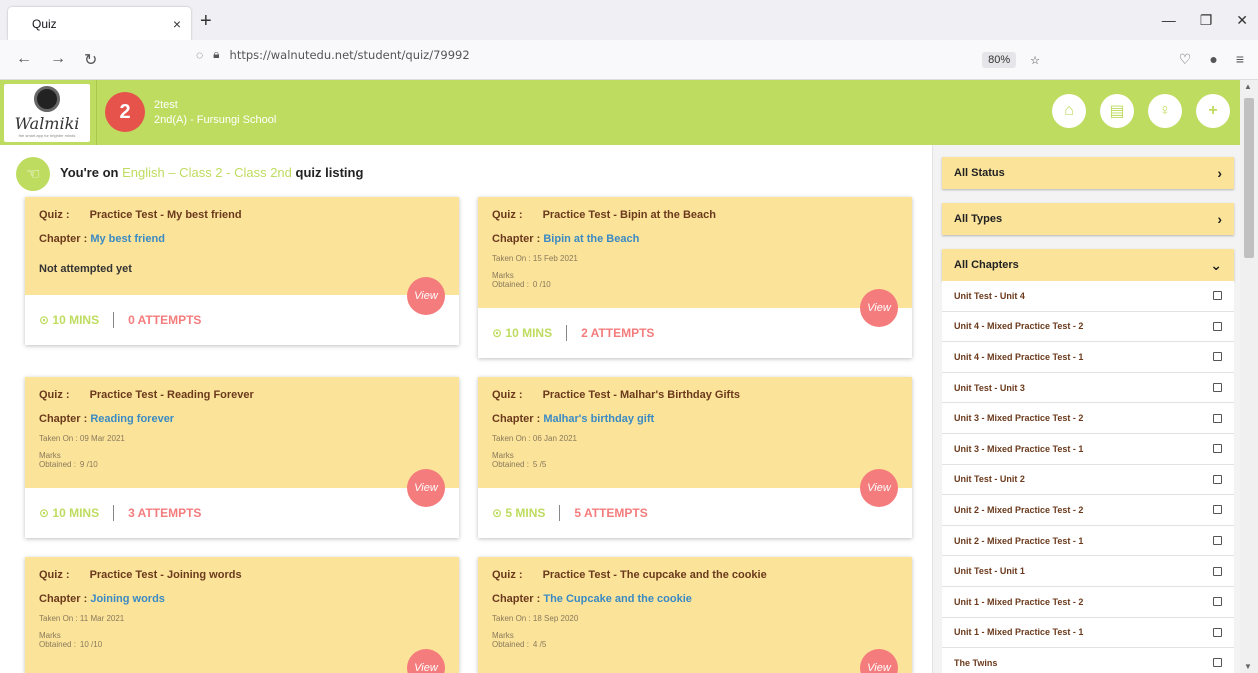 The image size is (1258, 673). What do you see at coordinates (999, 60) in the screenshot?
I see `zoom-level: 80%` at bounding box center [999, 60].